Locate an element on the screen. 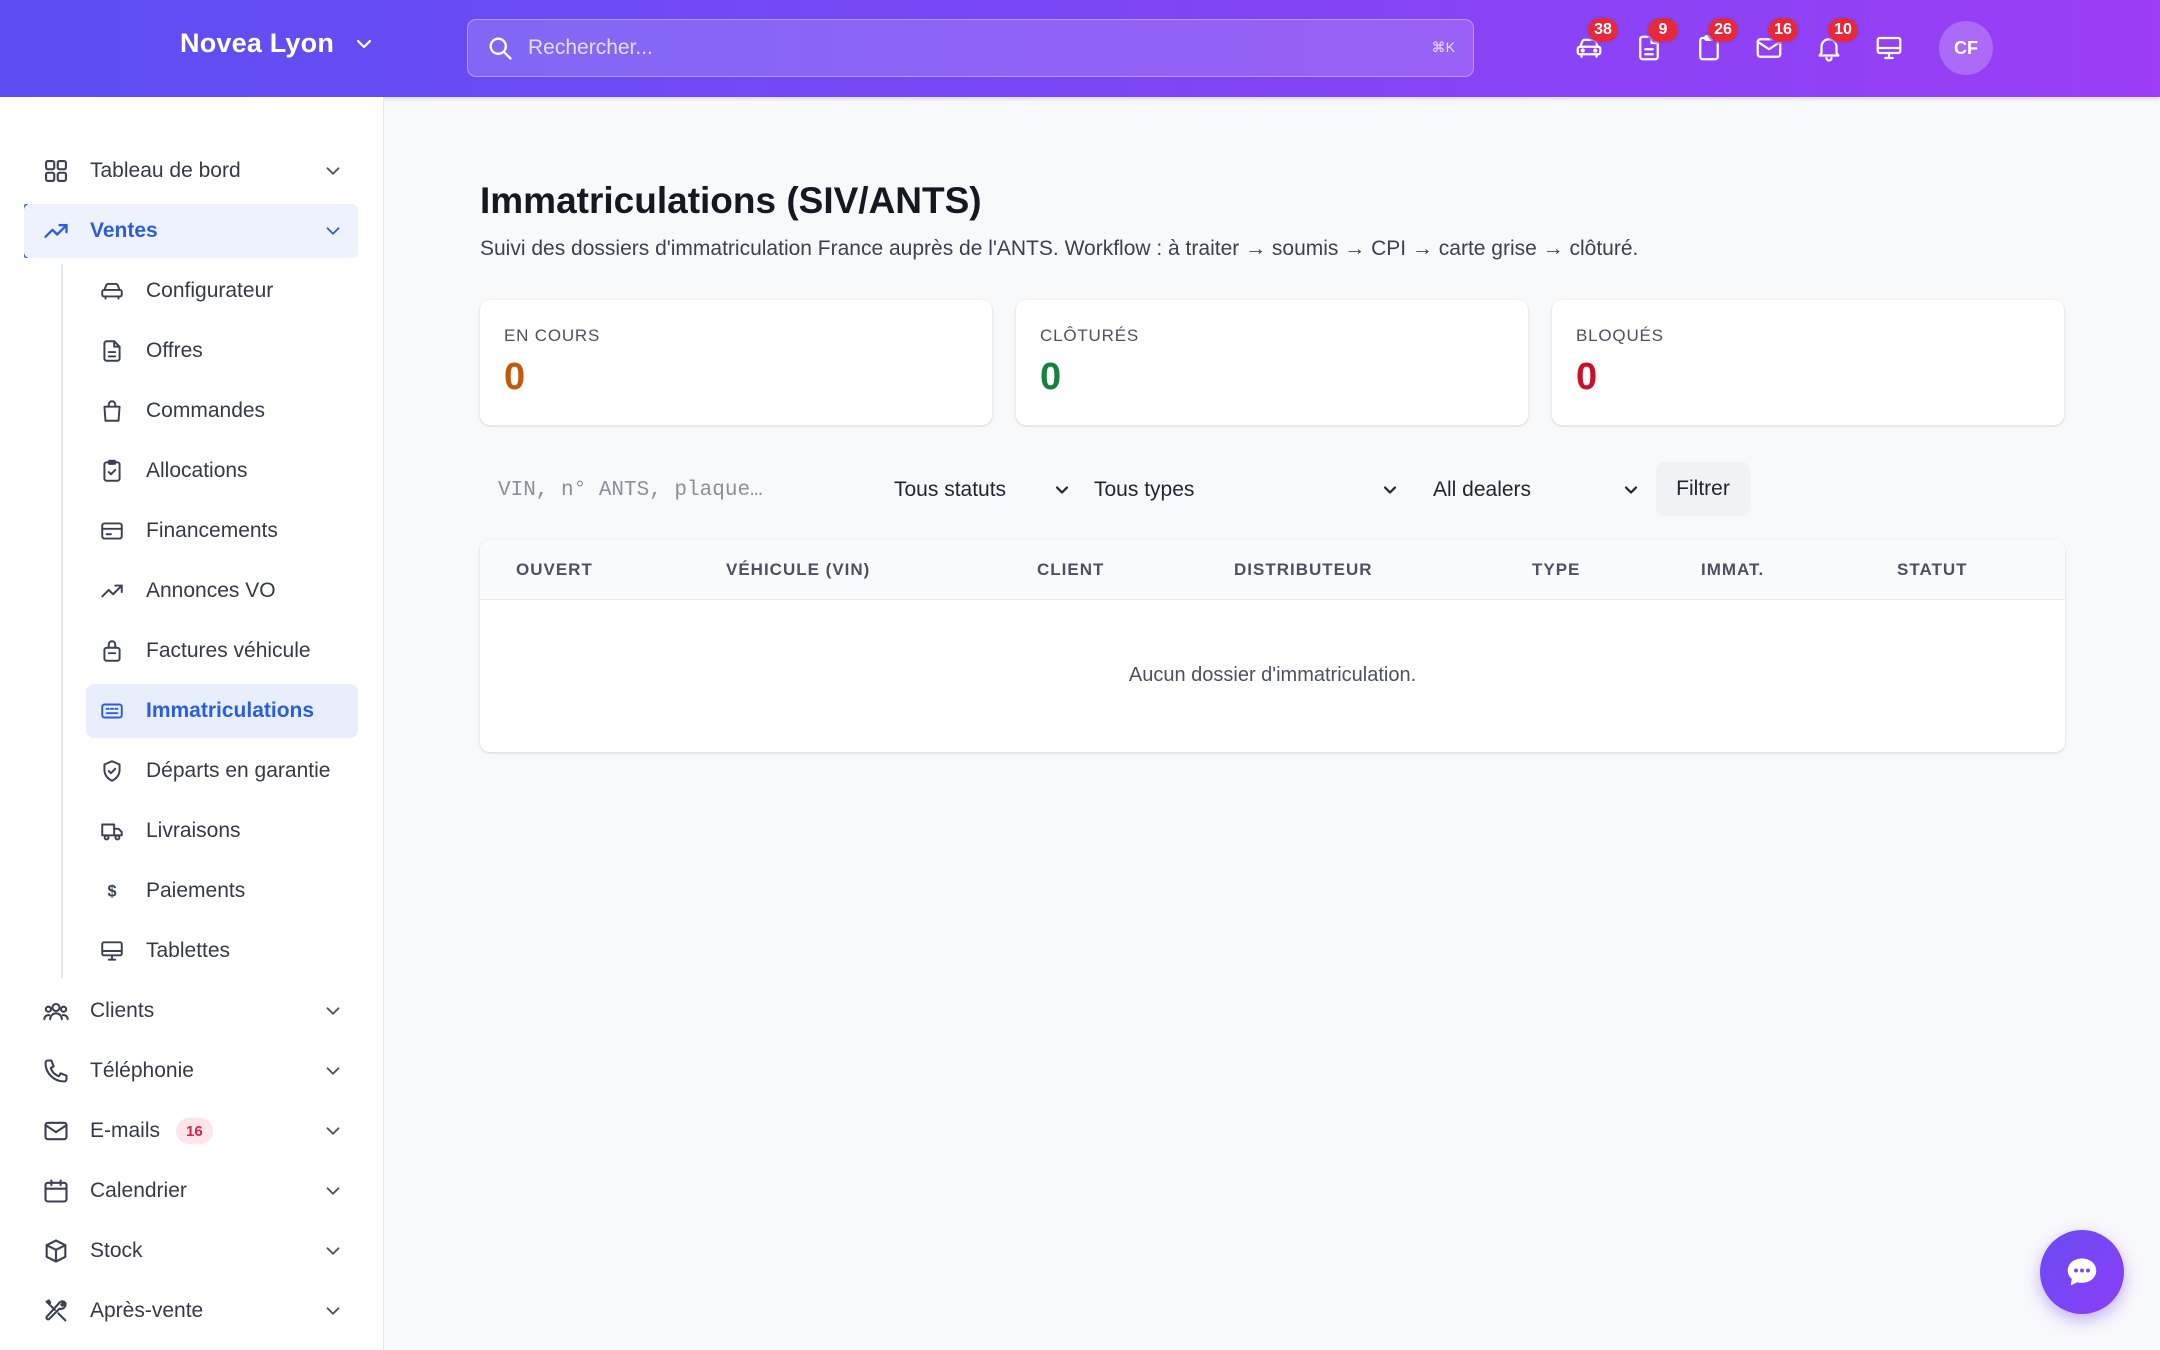 The width and height of the screenshot is (2160, 1350). dollar-icon: $ is located at coordinates (112, 891).